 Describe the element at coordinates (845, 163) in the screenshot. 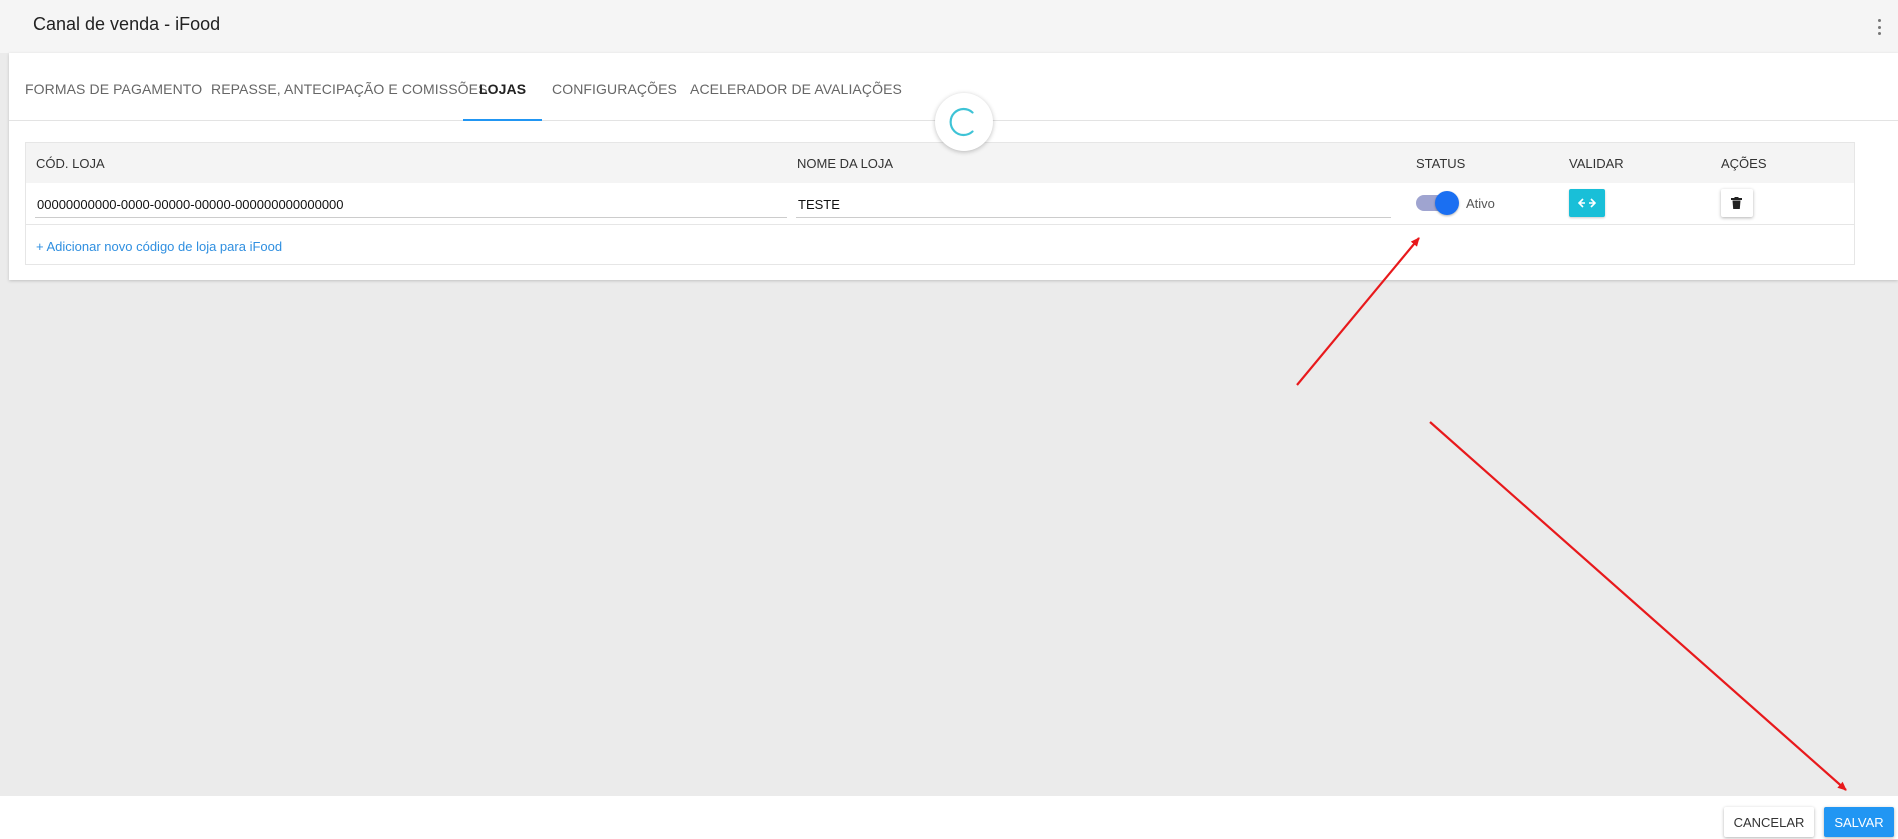

I see `column-header-store-name: NOME DA LOJA` at that location.